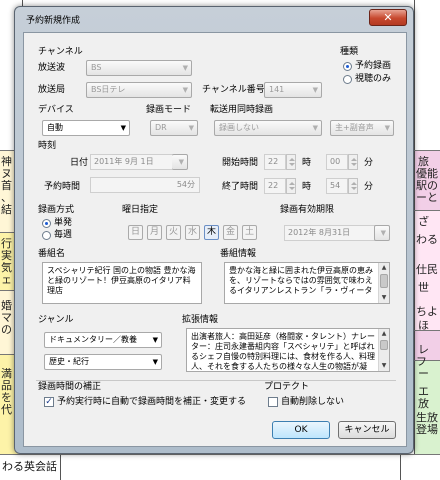 Image resolution: width=440 pixels, height=480 pixels. Describe the element at coordinates (56, 210) in the screenshot. I see `record-method-group-label: 録画方式` at that location.